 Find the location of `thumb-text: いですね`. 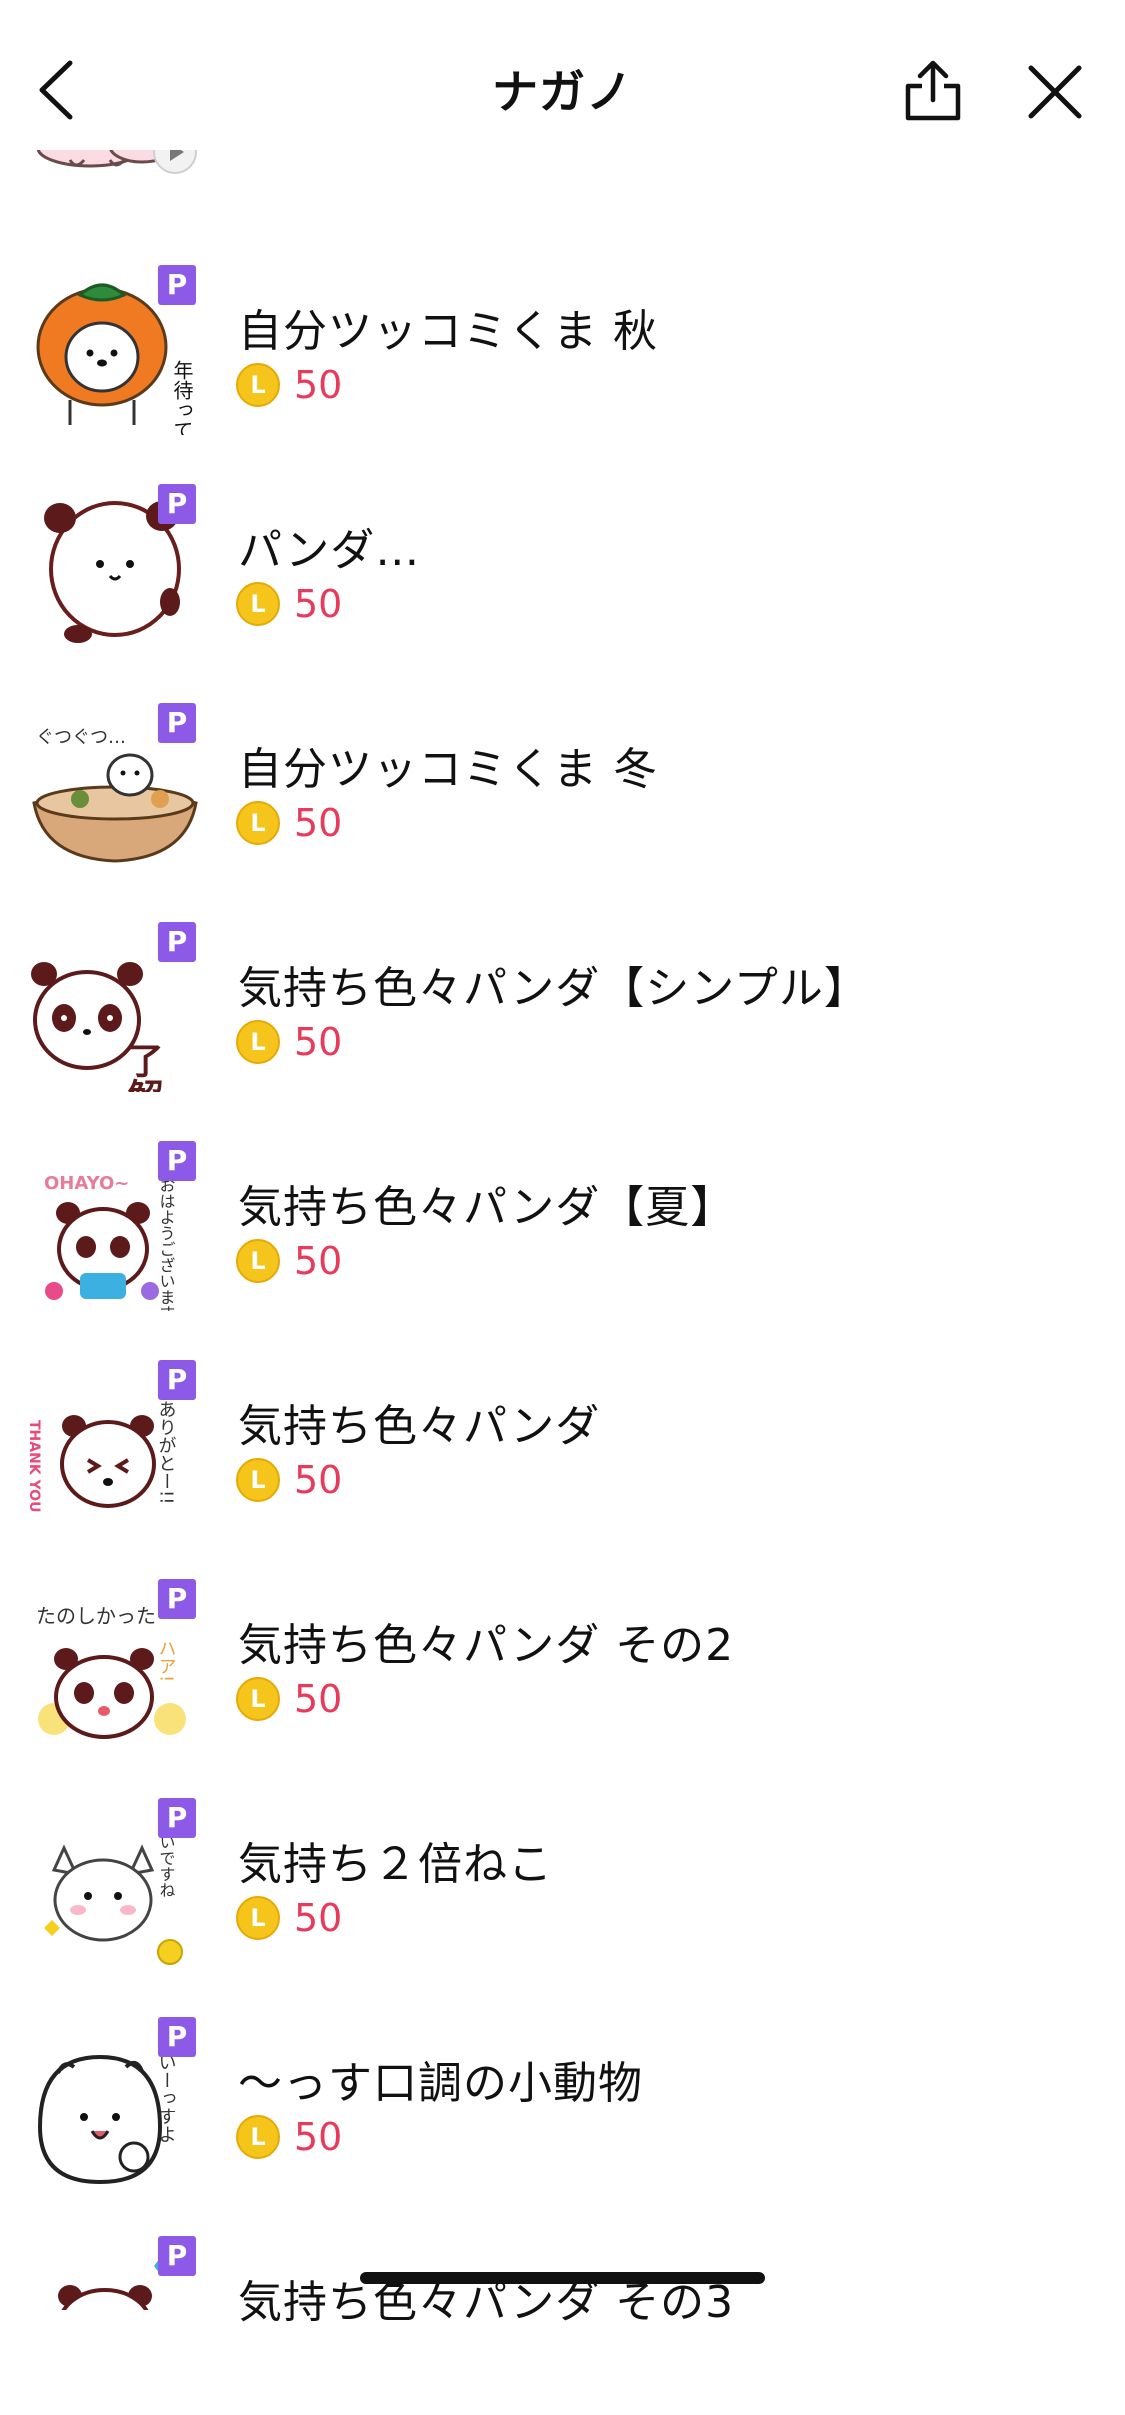

thumb-text: いですね is located at coordinates (166, 1866).